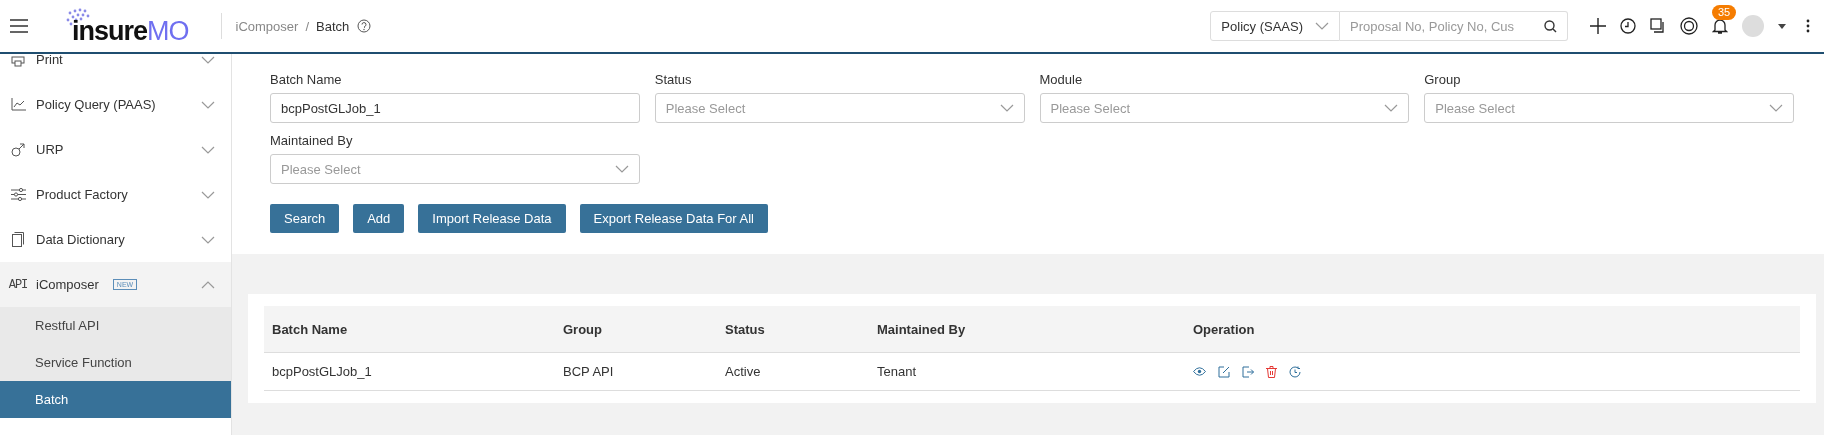 This screenshot has height=435, width=1824. Describe the element at coordinates (1808, 26) in the screenshot. I see `more-icon` at that location.